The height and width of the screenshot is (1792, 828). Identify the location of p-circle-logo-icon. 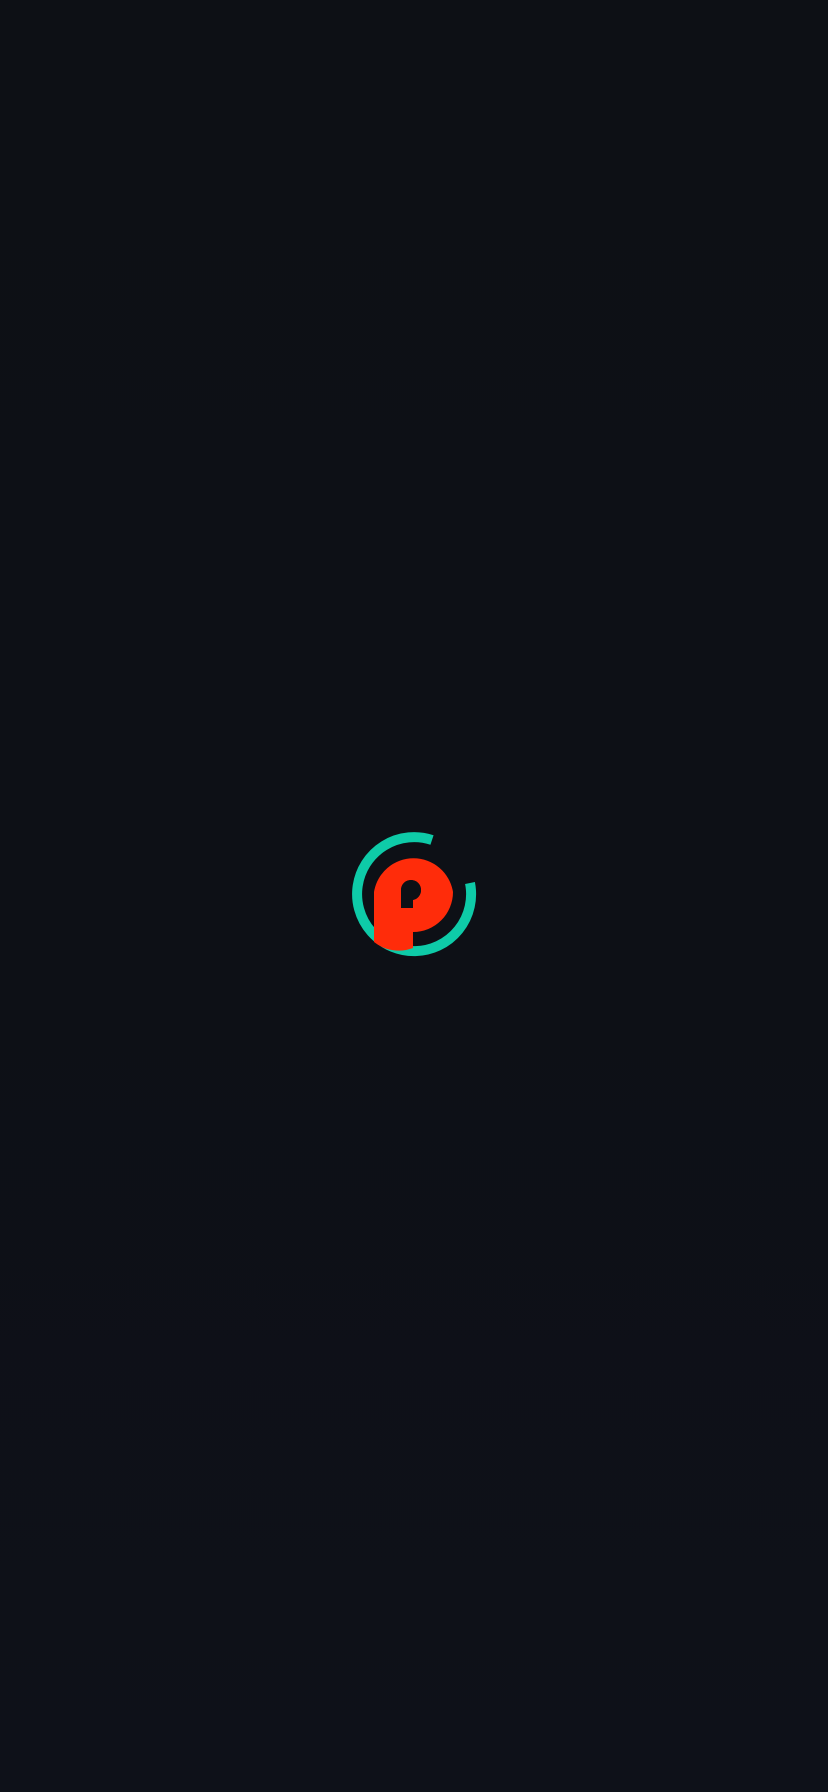
(414, 894).